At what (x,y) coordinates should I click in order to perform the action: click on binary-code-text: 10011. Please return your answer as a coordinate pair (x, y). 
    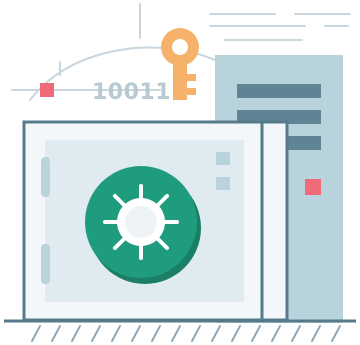
    Looking at the image, I should click on (131, 92).